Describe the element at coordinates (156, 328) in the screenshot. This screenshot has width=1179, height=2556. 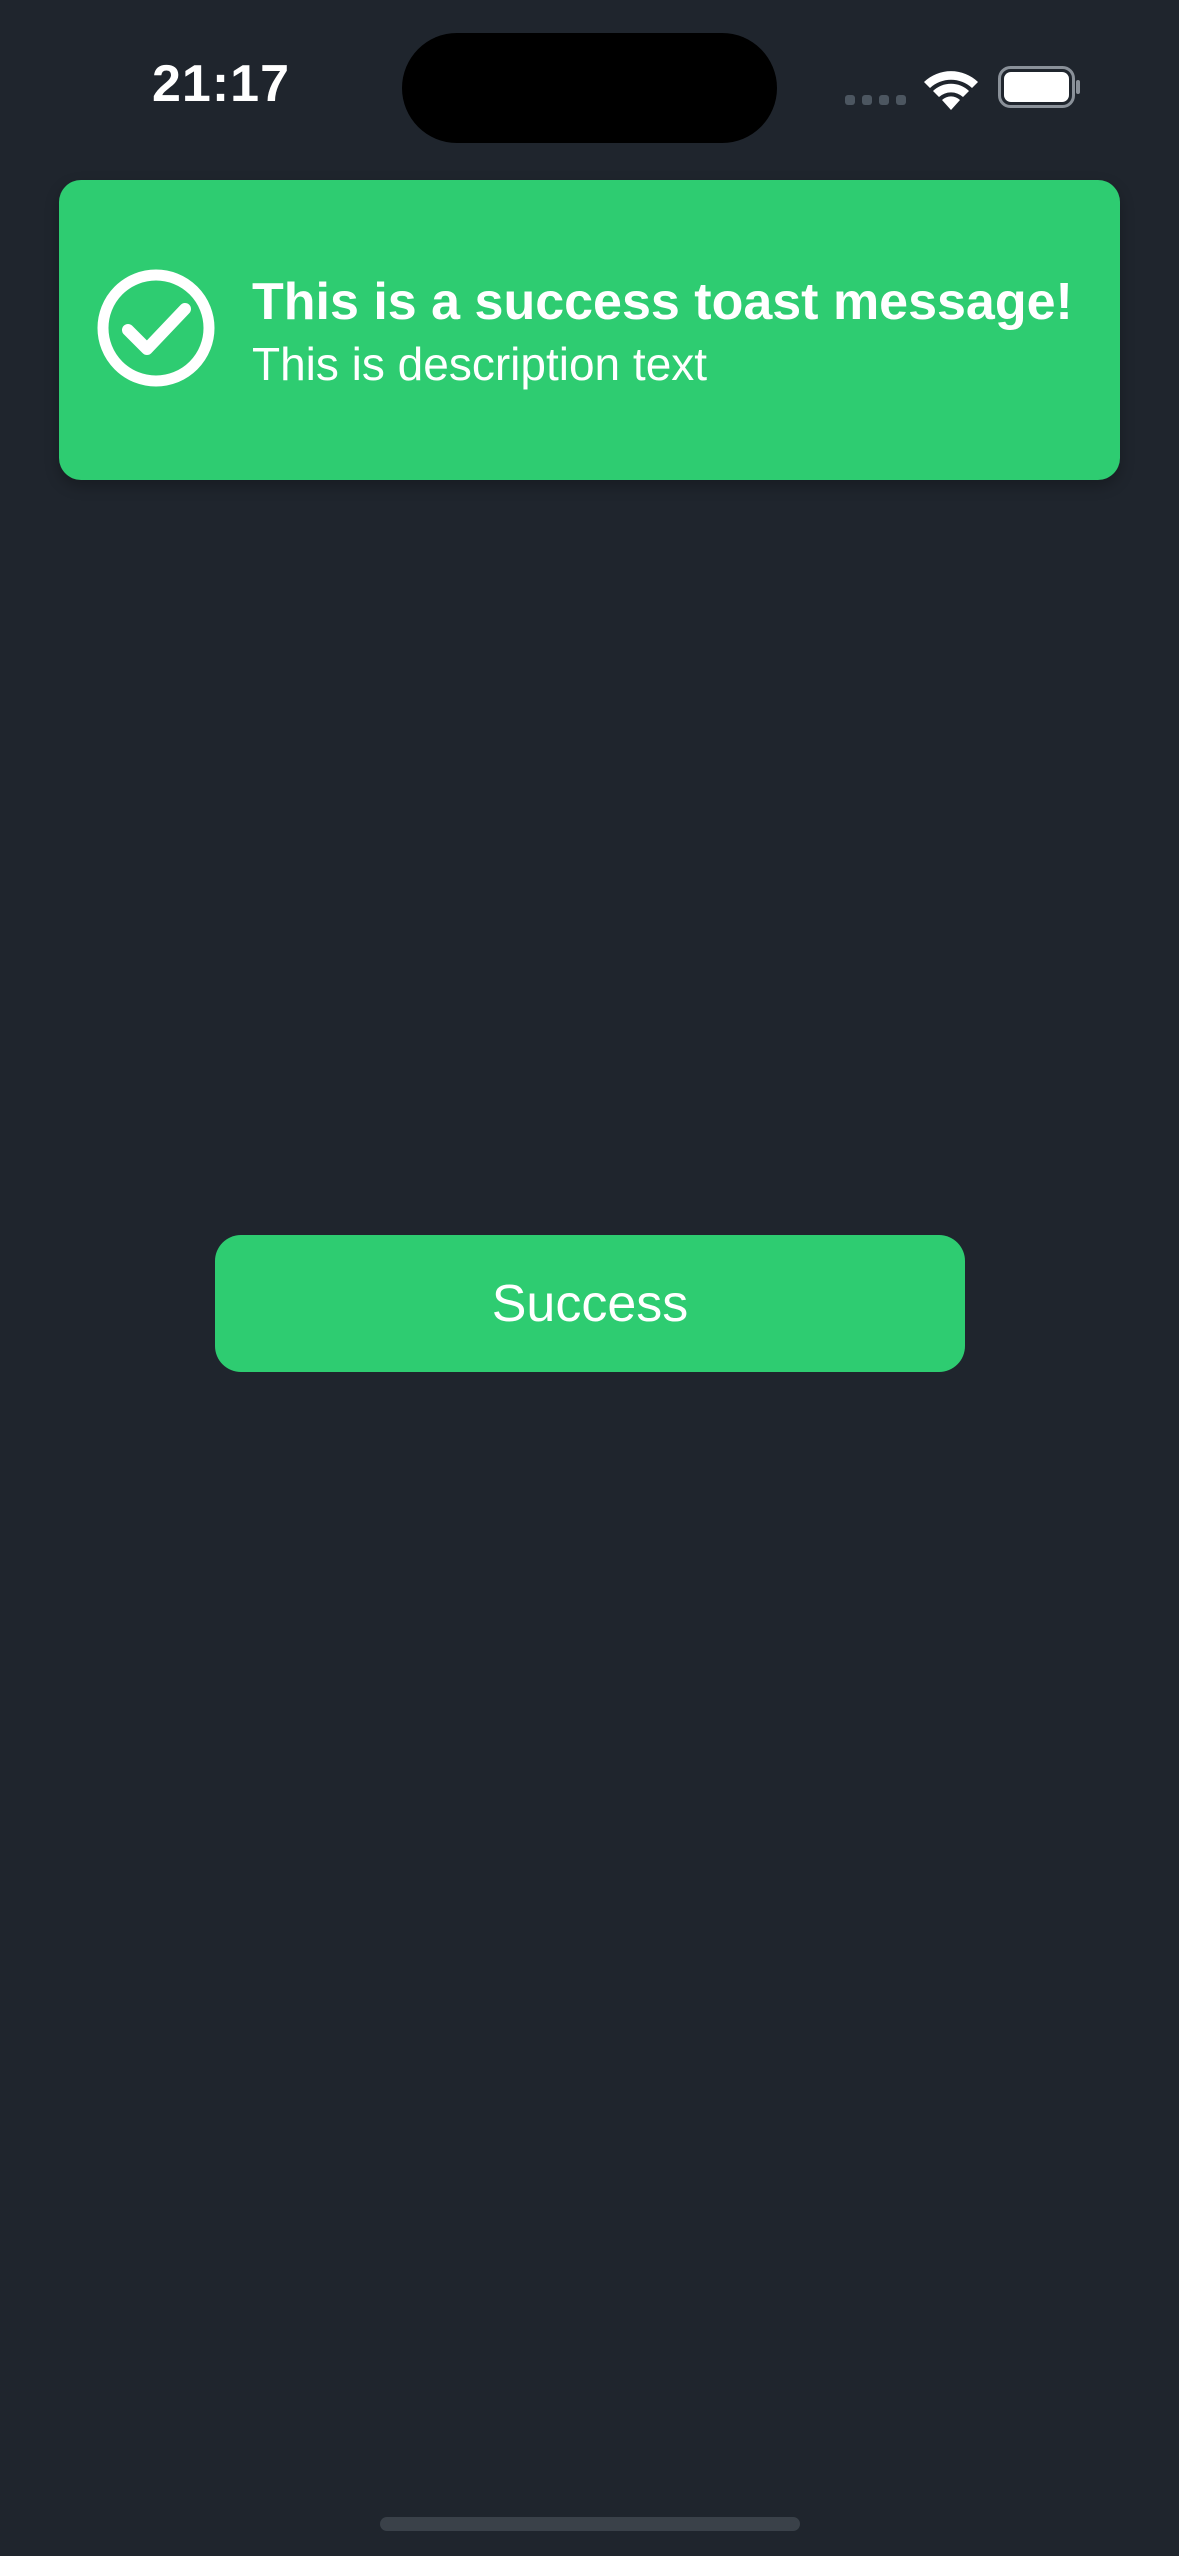
I see `checkmark-circle-icon` at that location.